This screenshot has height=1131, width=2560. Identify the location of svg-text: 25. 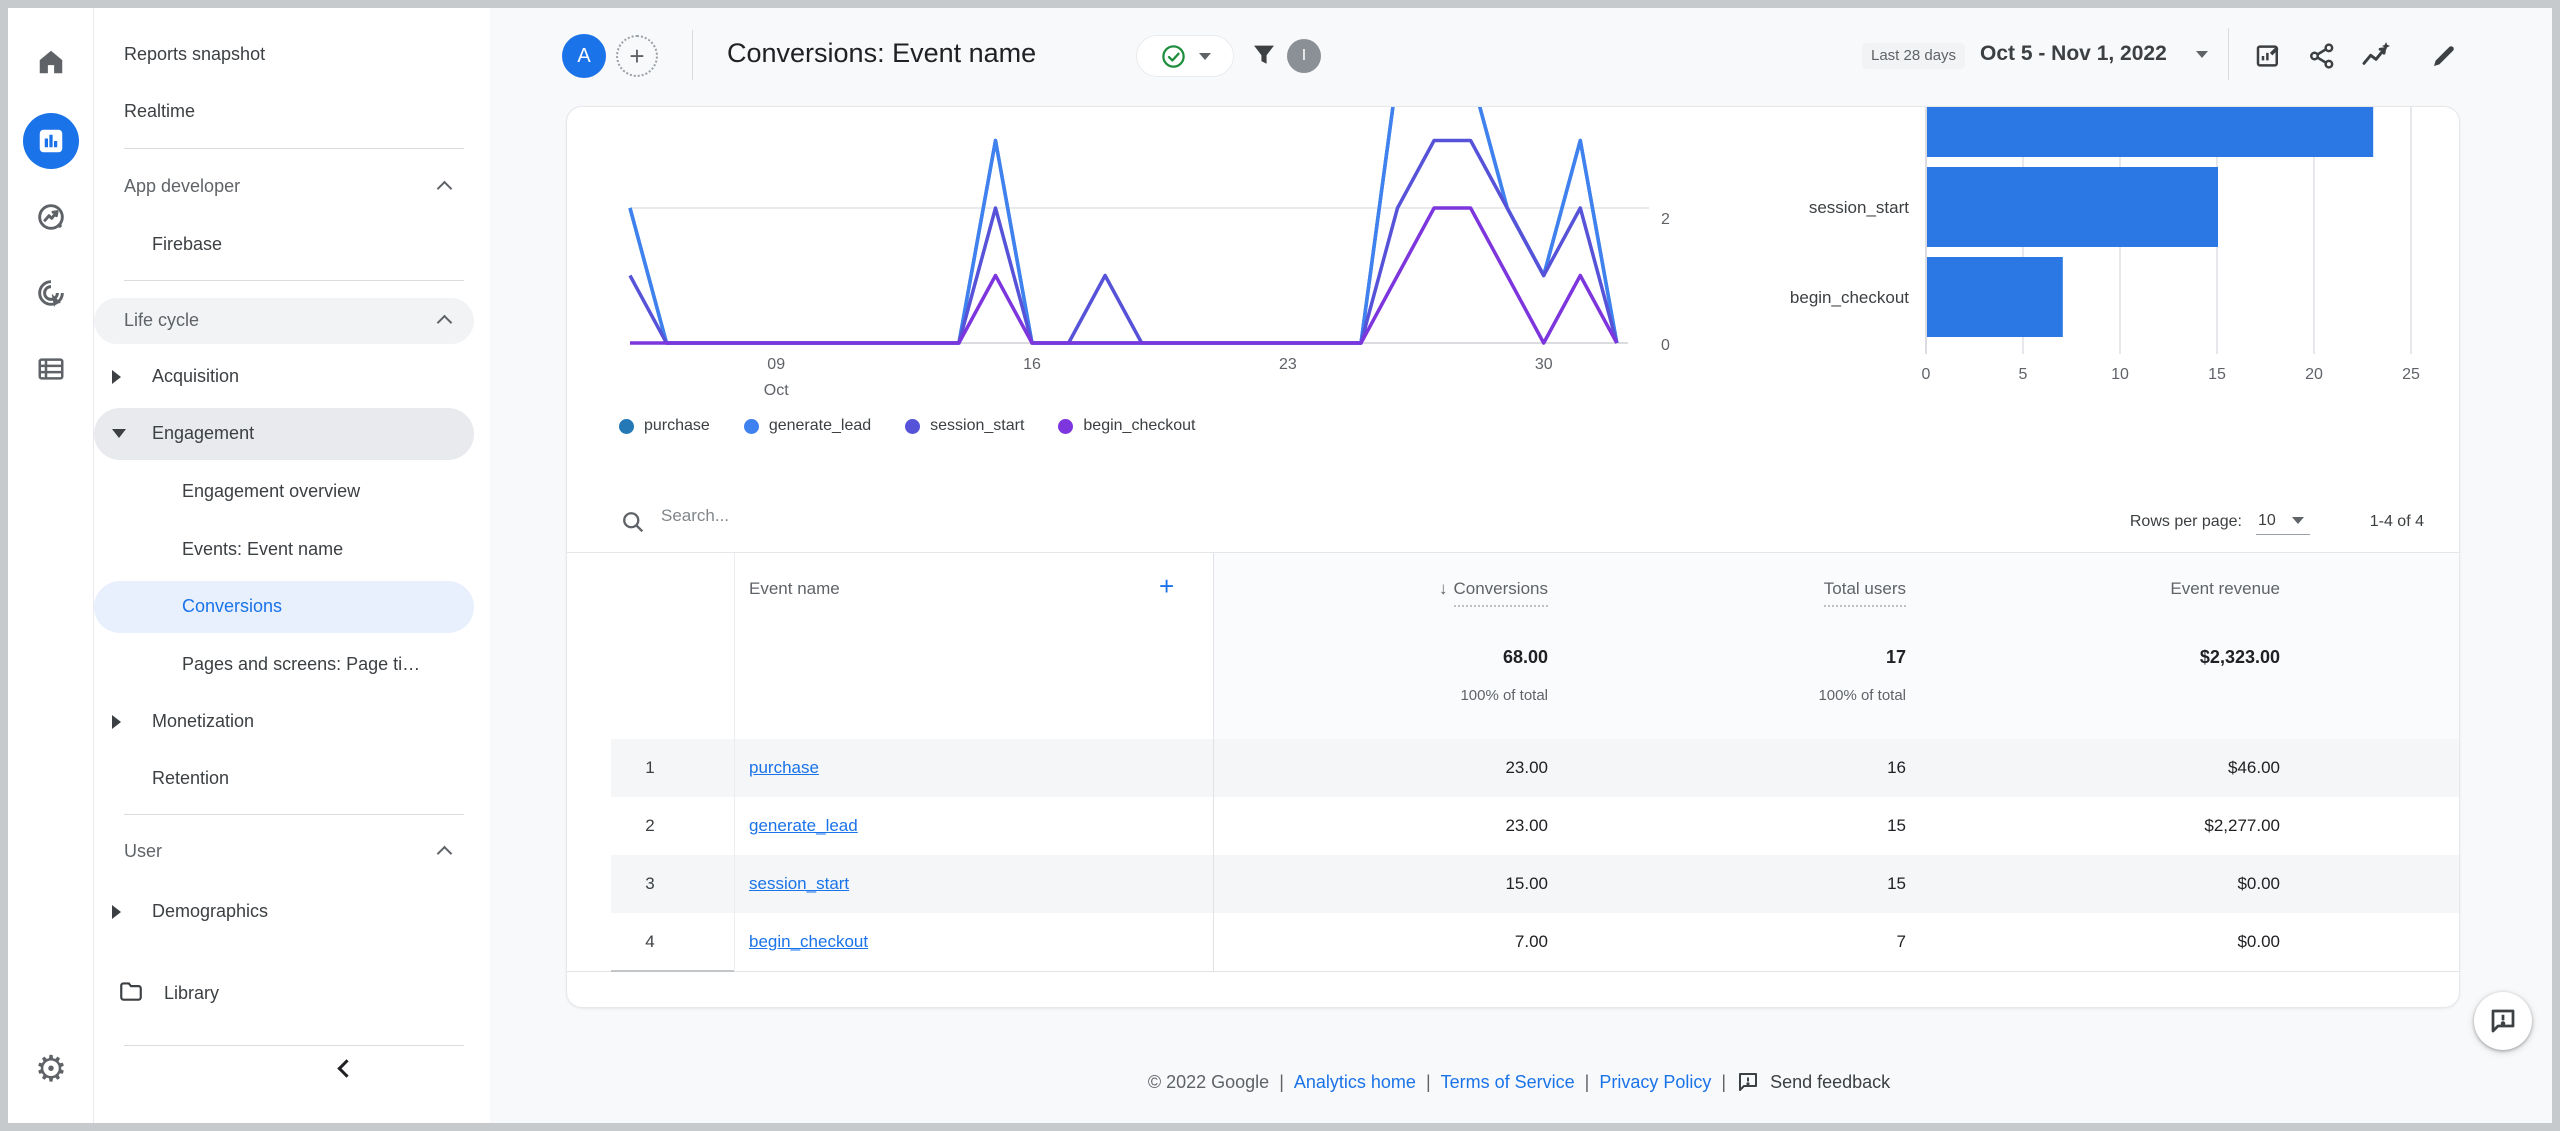
(2411, 374).